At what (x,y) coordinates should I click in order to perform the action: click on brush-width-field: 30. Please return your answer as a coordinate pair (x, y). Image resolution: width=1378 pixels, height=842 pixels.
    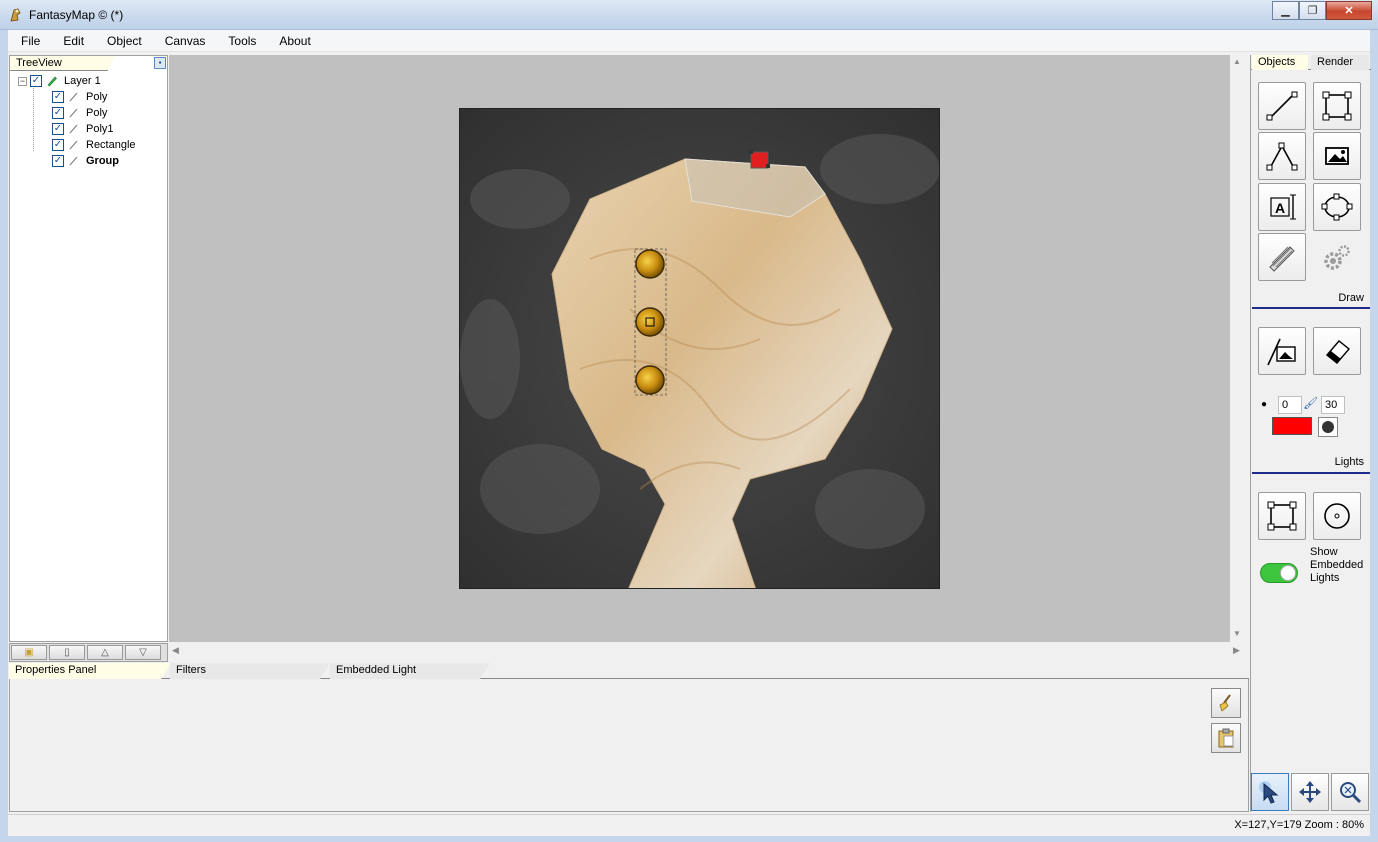
    Looking at the image, I should click on (1333, 405).